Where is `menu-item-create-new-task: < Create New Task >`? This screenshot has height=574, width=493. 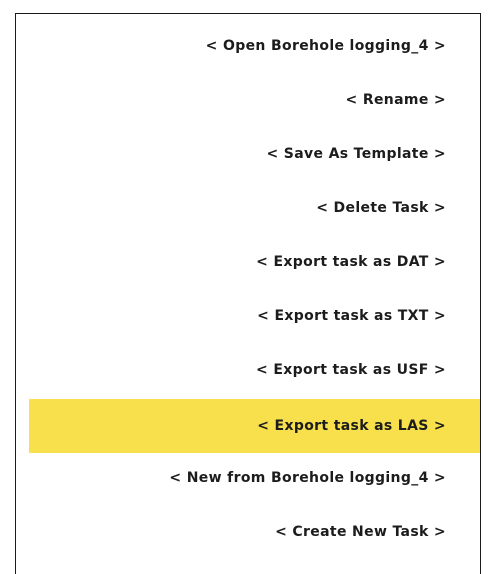 menu-item-create-new-task: < Create New Task > is located at coordinates (248, 532).